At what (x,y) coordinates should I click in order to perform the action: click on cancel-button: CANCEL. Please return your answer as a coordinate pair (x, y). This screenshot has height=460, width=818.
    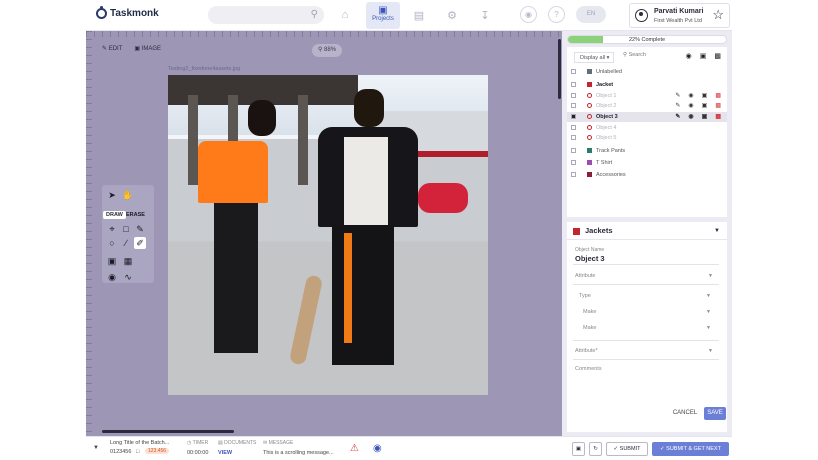
    Looking at the image, I should click on (685, 413).